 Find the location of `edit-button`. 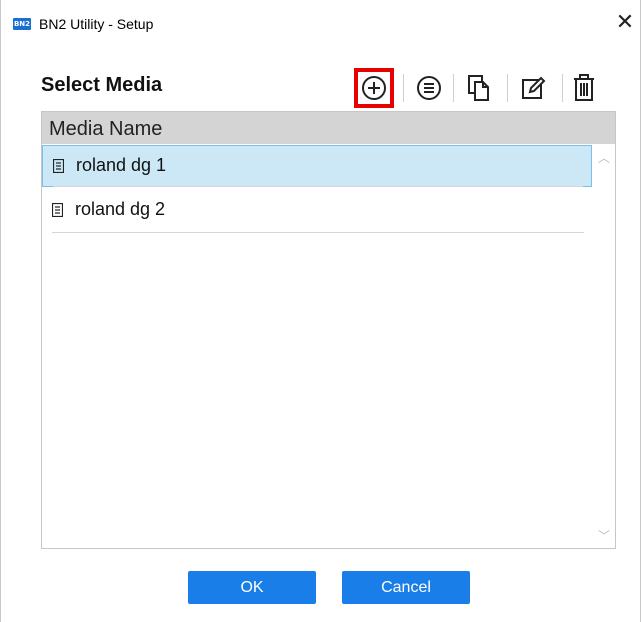

edit-button is located at coordinates (533, 88).